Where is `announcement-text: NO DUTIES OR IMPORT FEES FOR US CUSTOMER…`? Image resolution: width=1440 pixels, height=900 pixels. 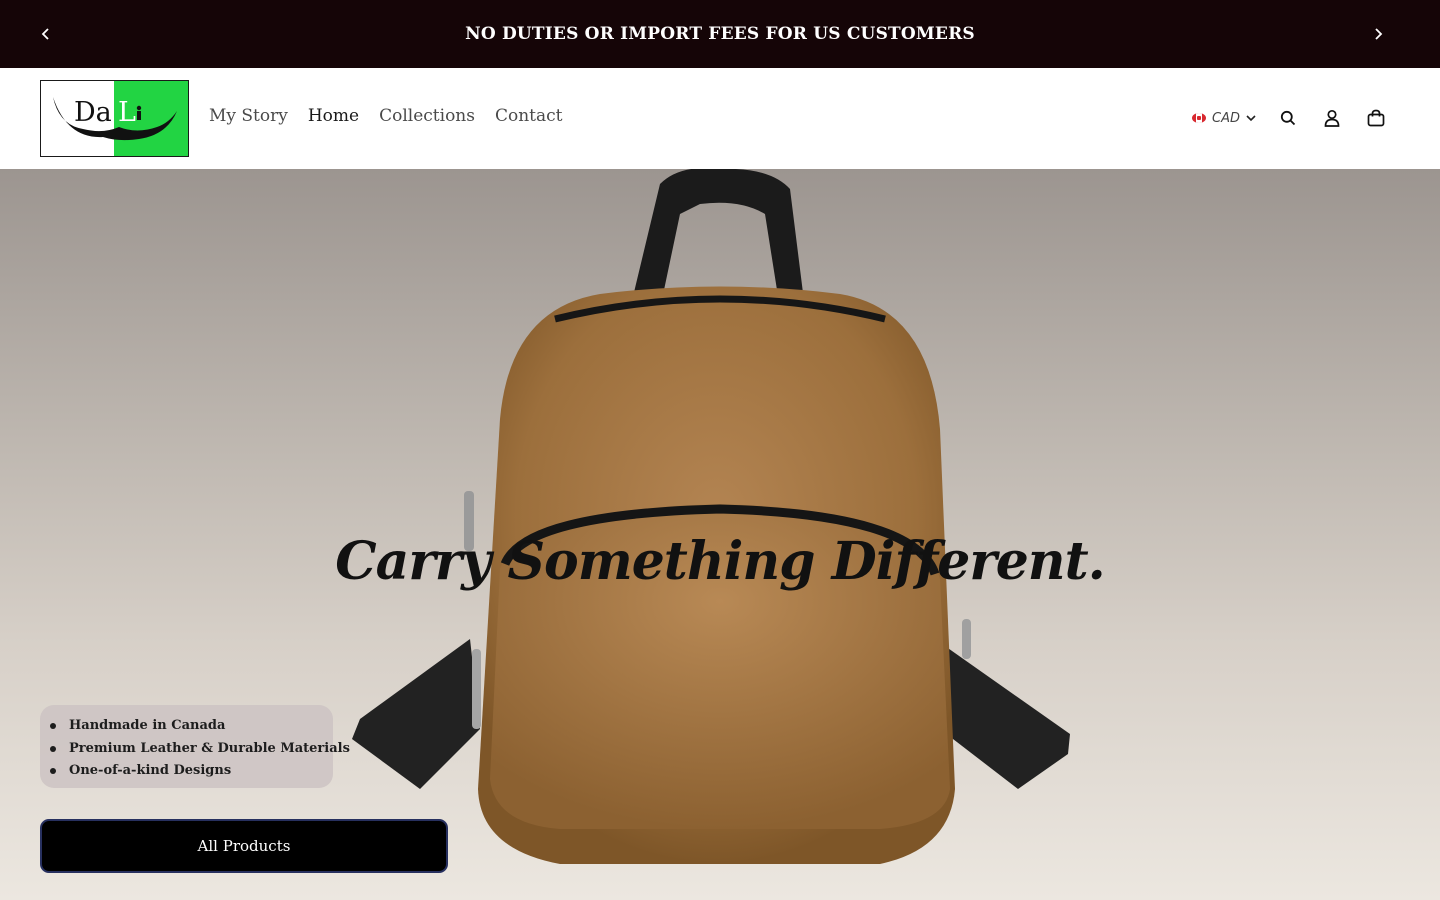 announcement-text: NO DUTIES OR IMPORT FEES FOR US CUSTOMER… is located at coordinates (720, 34).